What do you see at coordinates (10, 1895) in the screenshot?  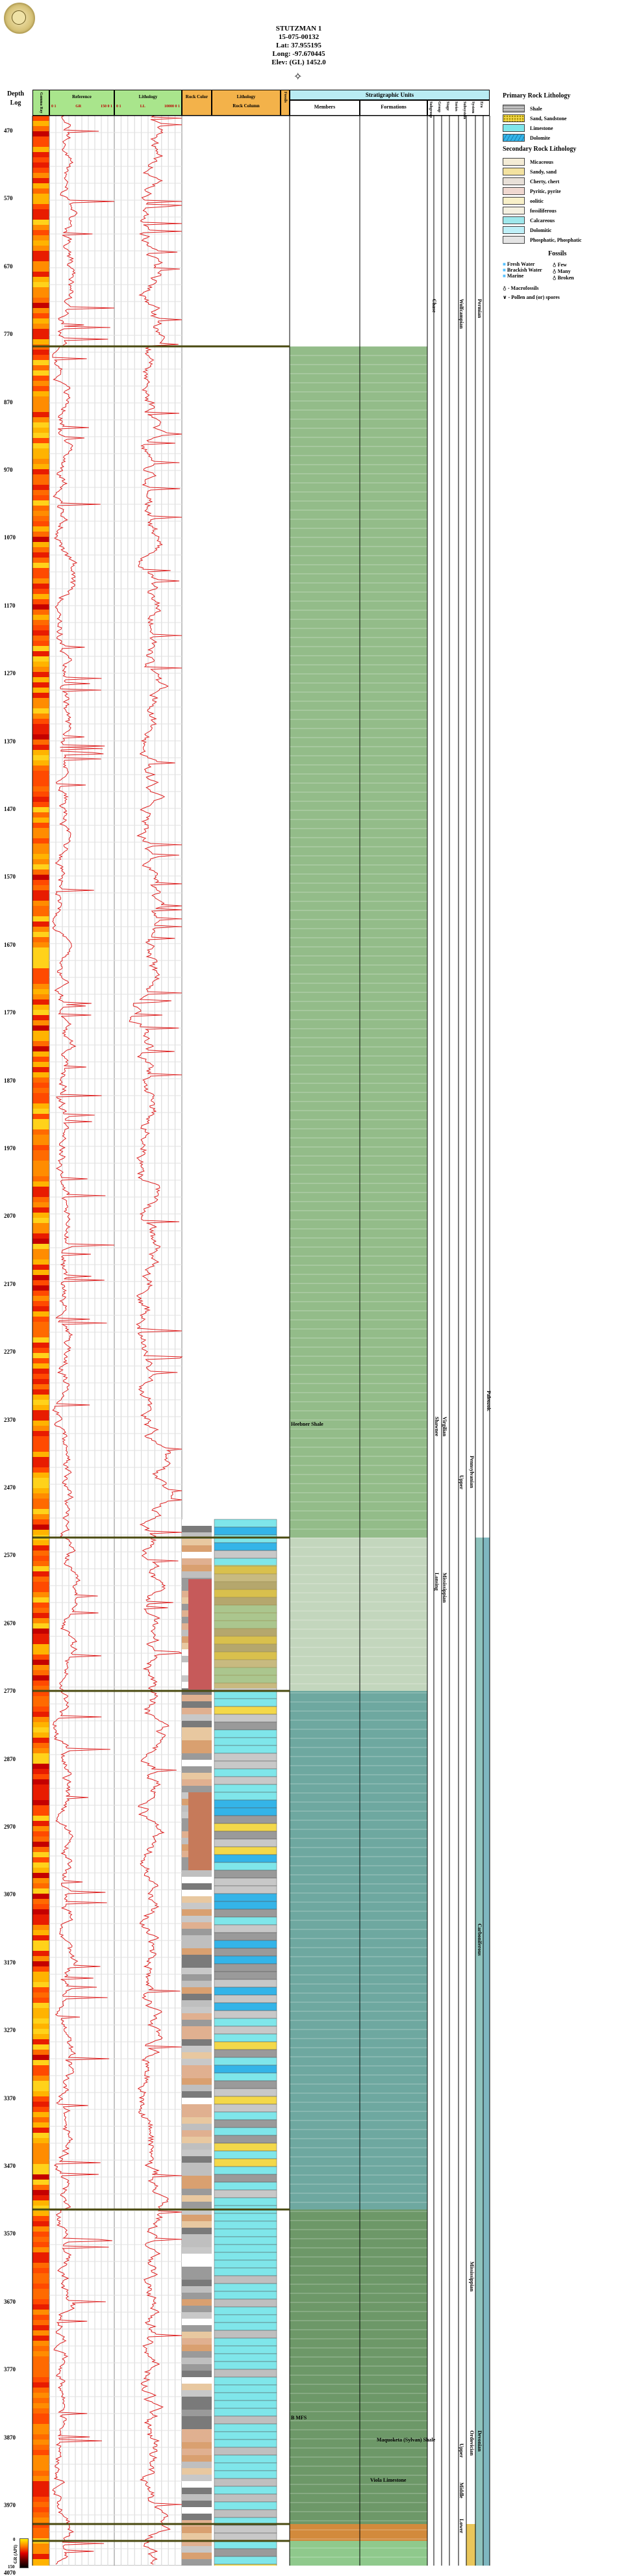 I see `depth-tick-label: 3070` at bounding box center [10, 1895].